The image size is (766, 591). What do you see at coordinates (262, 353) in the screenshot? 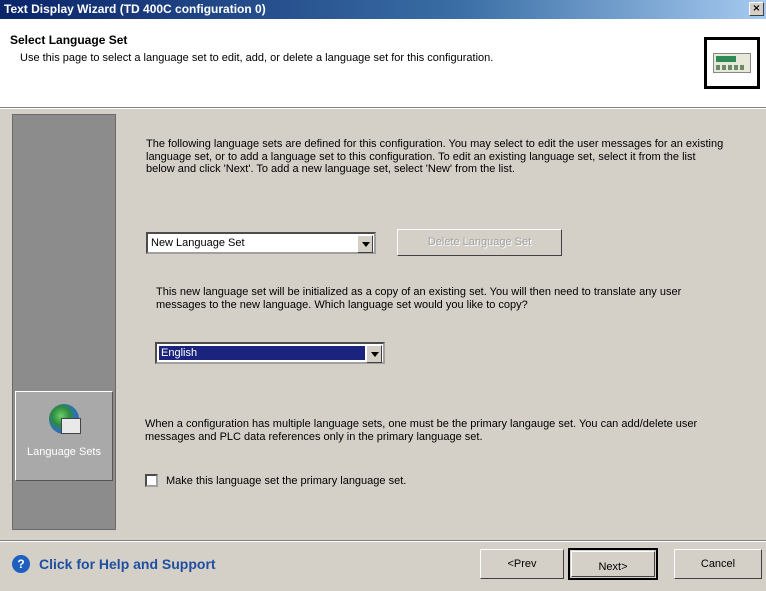
I see `copy-language-select-value: English` at bounding box center [262, 353].